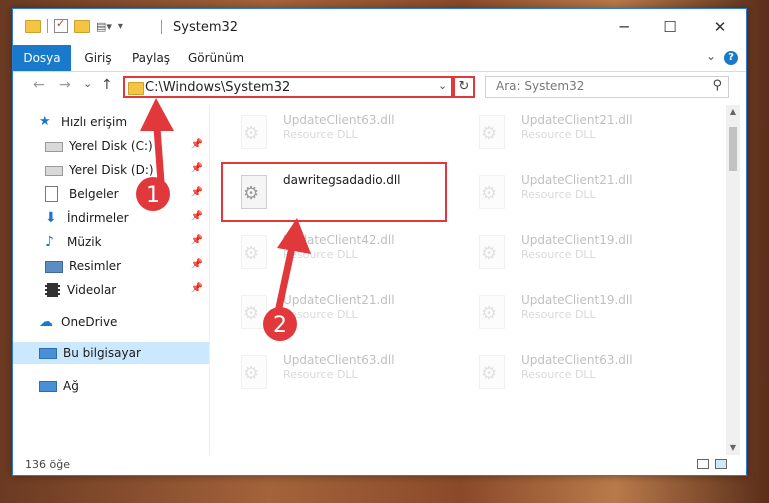 This screenshot has height=503, width=769. Describe the element at coordinates (209, 280) in the screenshot. I see `pane-divider` at that location.